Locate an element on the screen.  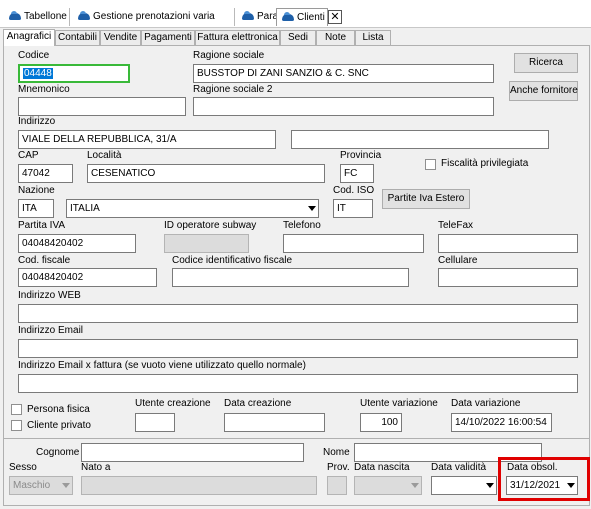
id-operatore-field is located at coordinates (206, 243).